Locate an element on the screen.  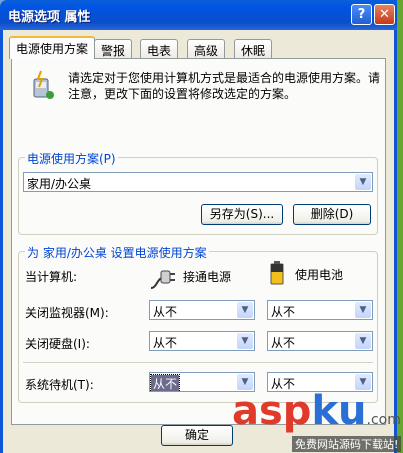
watermark-logo: aspku.com is located at coordinates (316, 411).